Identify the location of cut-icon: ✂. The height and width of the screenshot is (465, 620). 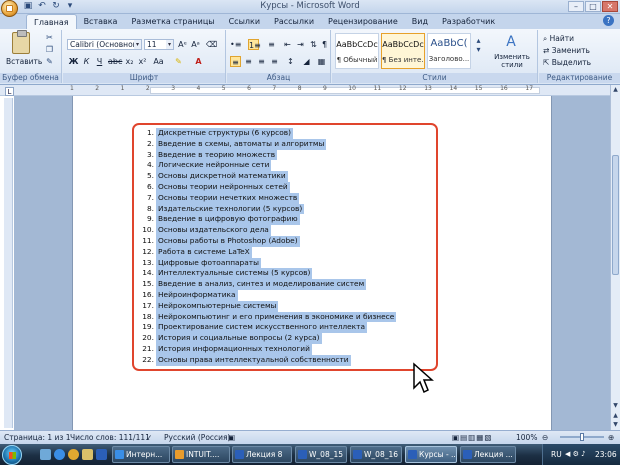
(49, 37).